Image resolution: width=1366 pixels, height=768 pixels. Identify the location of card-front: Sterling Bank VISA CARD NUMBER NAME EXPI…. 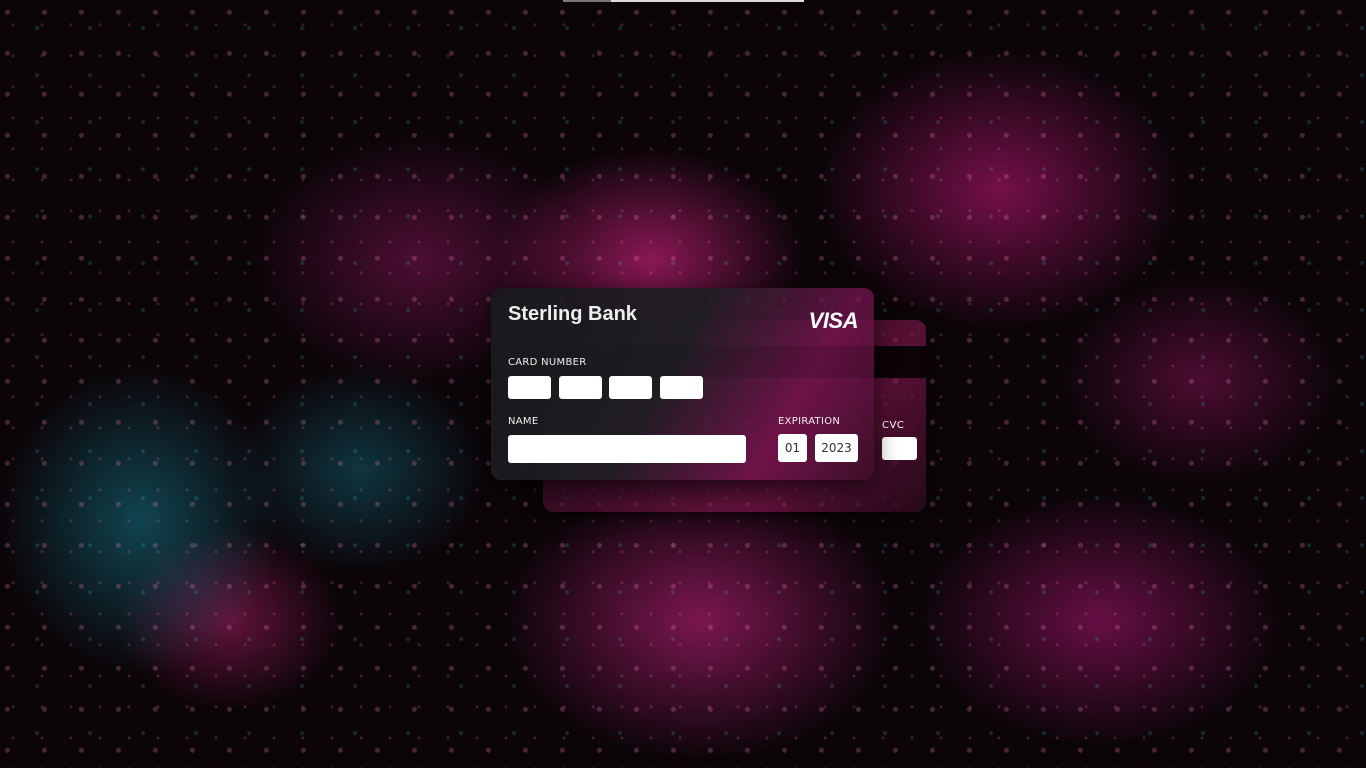
(682, 384).